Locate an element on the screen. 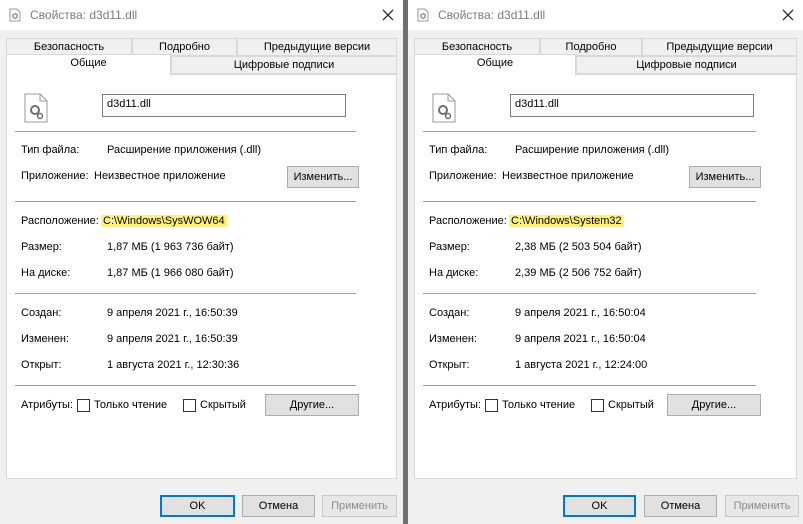 This screenshot has width=803, height=524. accessed-value: 1 августа 2021 г., 12:30:36 is located at coordinates (173, 365).